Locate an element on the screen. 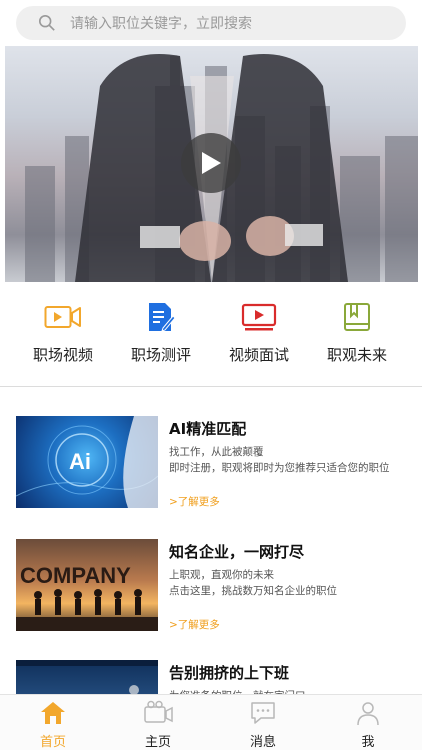 Image resolution: width=422 pixels, height=750 pixels. nav-item-workplace-assessment: 职场测评 is located at coordinates (161, 332).